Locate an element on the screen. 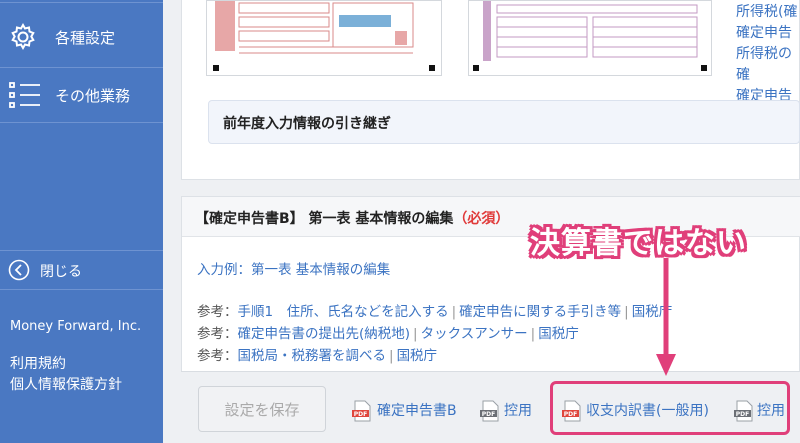 The width and height of the screenshot is (800, 443). reference-link: タックスアンサー is located at coordinates (474, 334).